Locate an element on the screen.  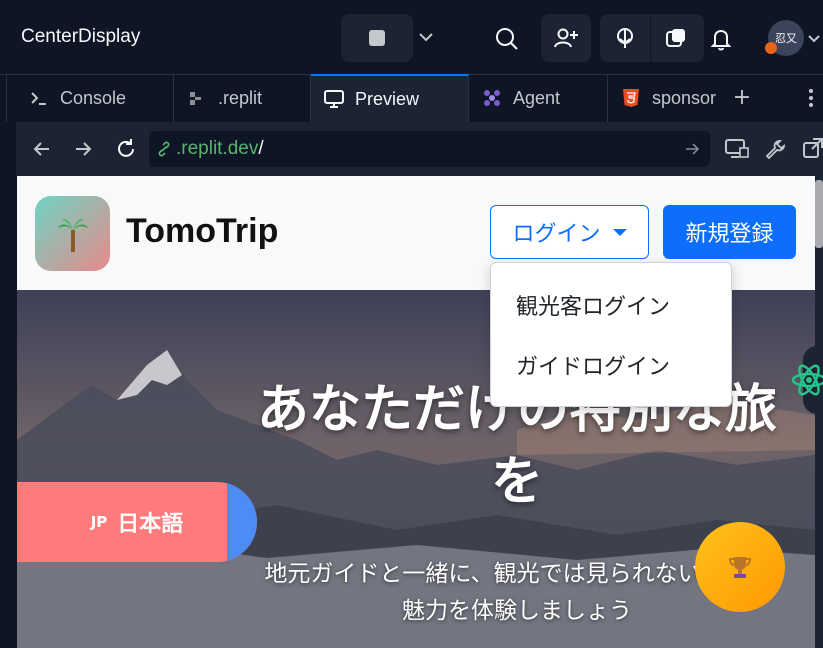
language-label: 日本語 is located at coordinates (150, 524).